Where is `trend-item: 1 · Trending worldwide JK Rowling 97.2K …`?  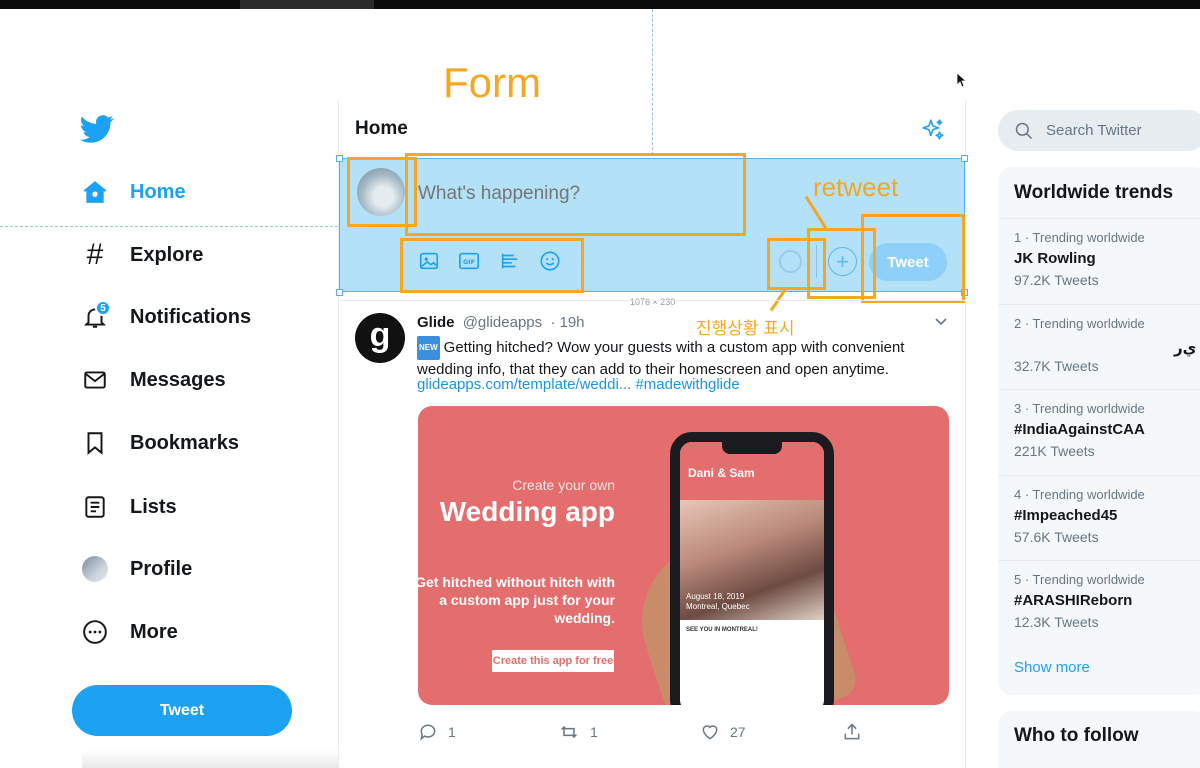 trend-item: 1 · Trending worldwide JK Rowling 97.2K … is located at coordinates (1099, 261).